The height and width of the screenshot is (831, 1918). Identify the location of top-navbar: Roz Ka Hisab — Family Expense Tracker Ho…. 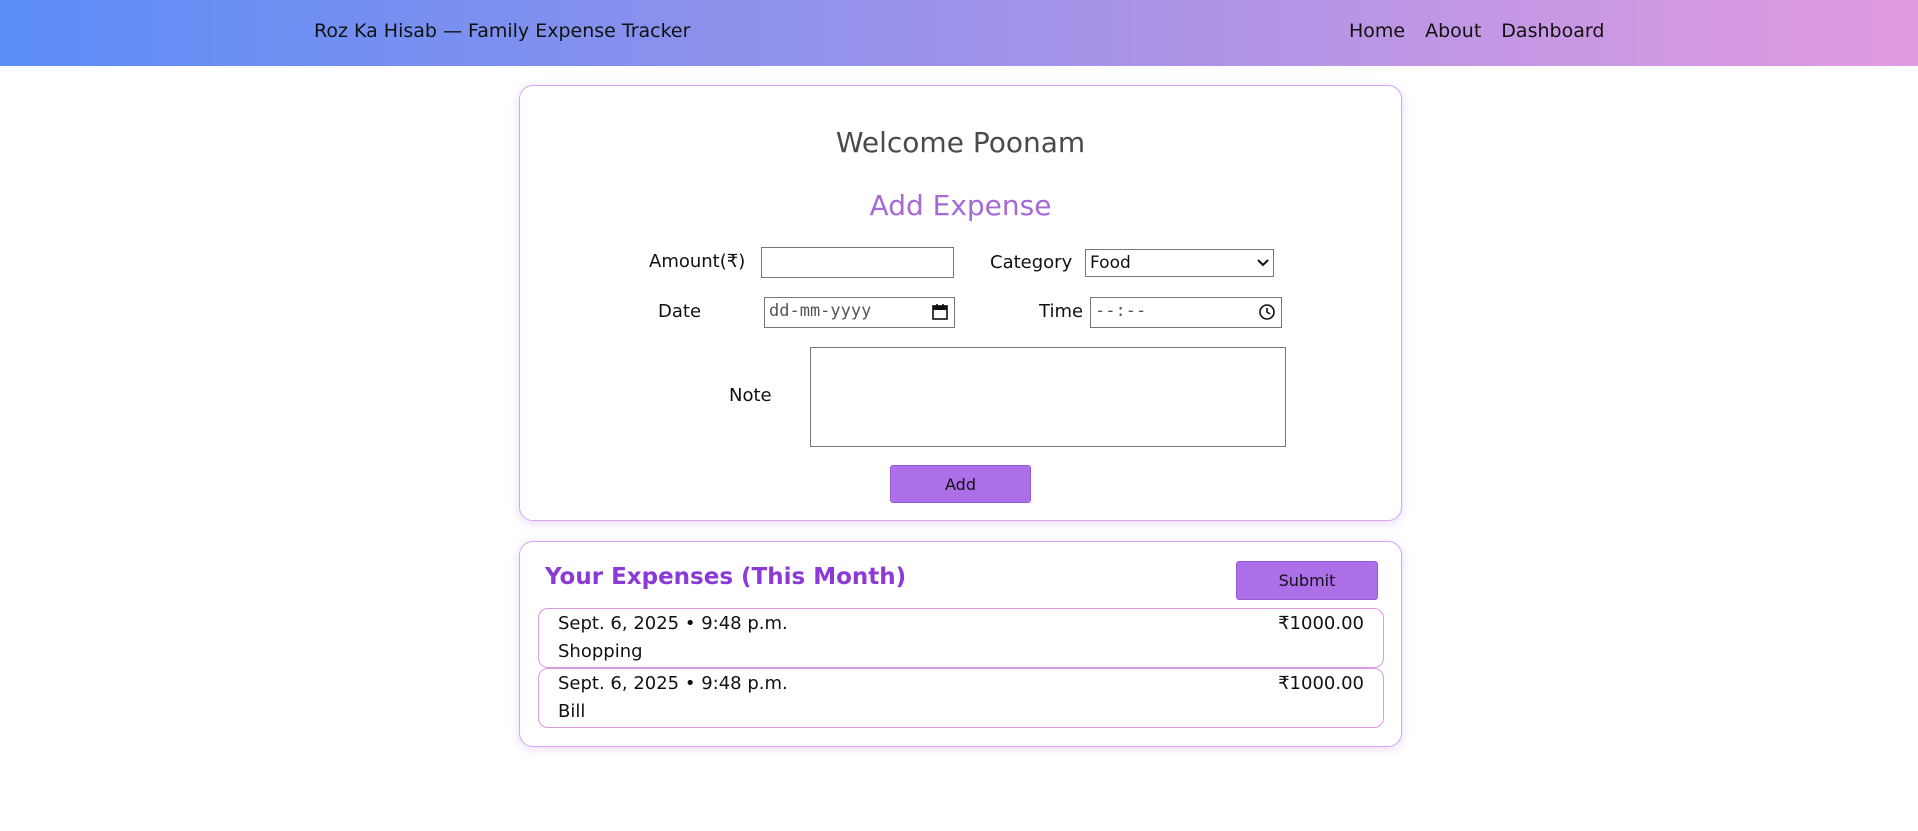
(959, 33).